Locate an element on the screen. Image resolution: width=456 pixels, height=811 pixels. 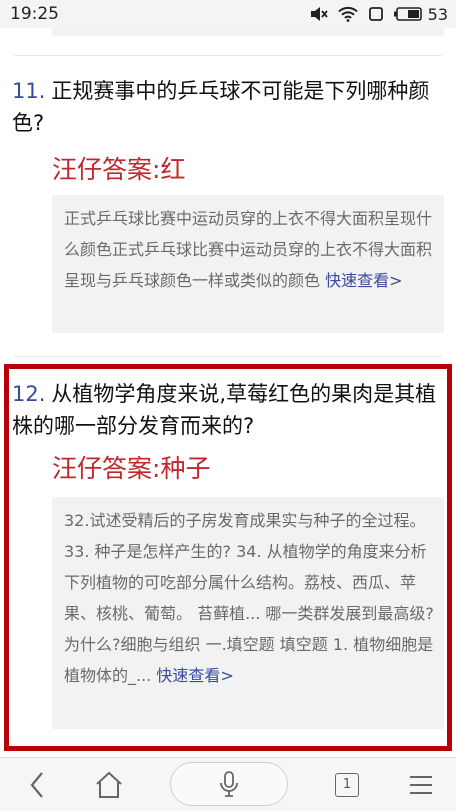
battery-icon is located at coordinates (407, 14).